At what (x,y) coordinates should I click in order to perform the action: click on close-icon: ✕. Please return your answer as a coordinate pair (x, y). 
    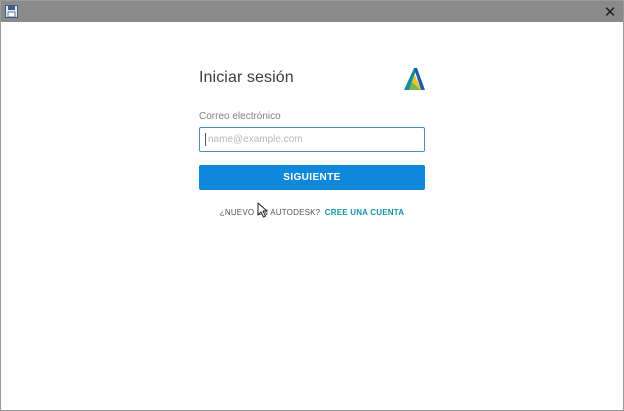
    Looking at the image, I should click on (610, 11).